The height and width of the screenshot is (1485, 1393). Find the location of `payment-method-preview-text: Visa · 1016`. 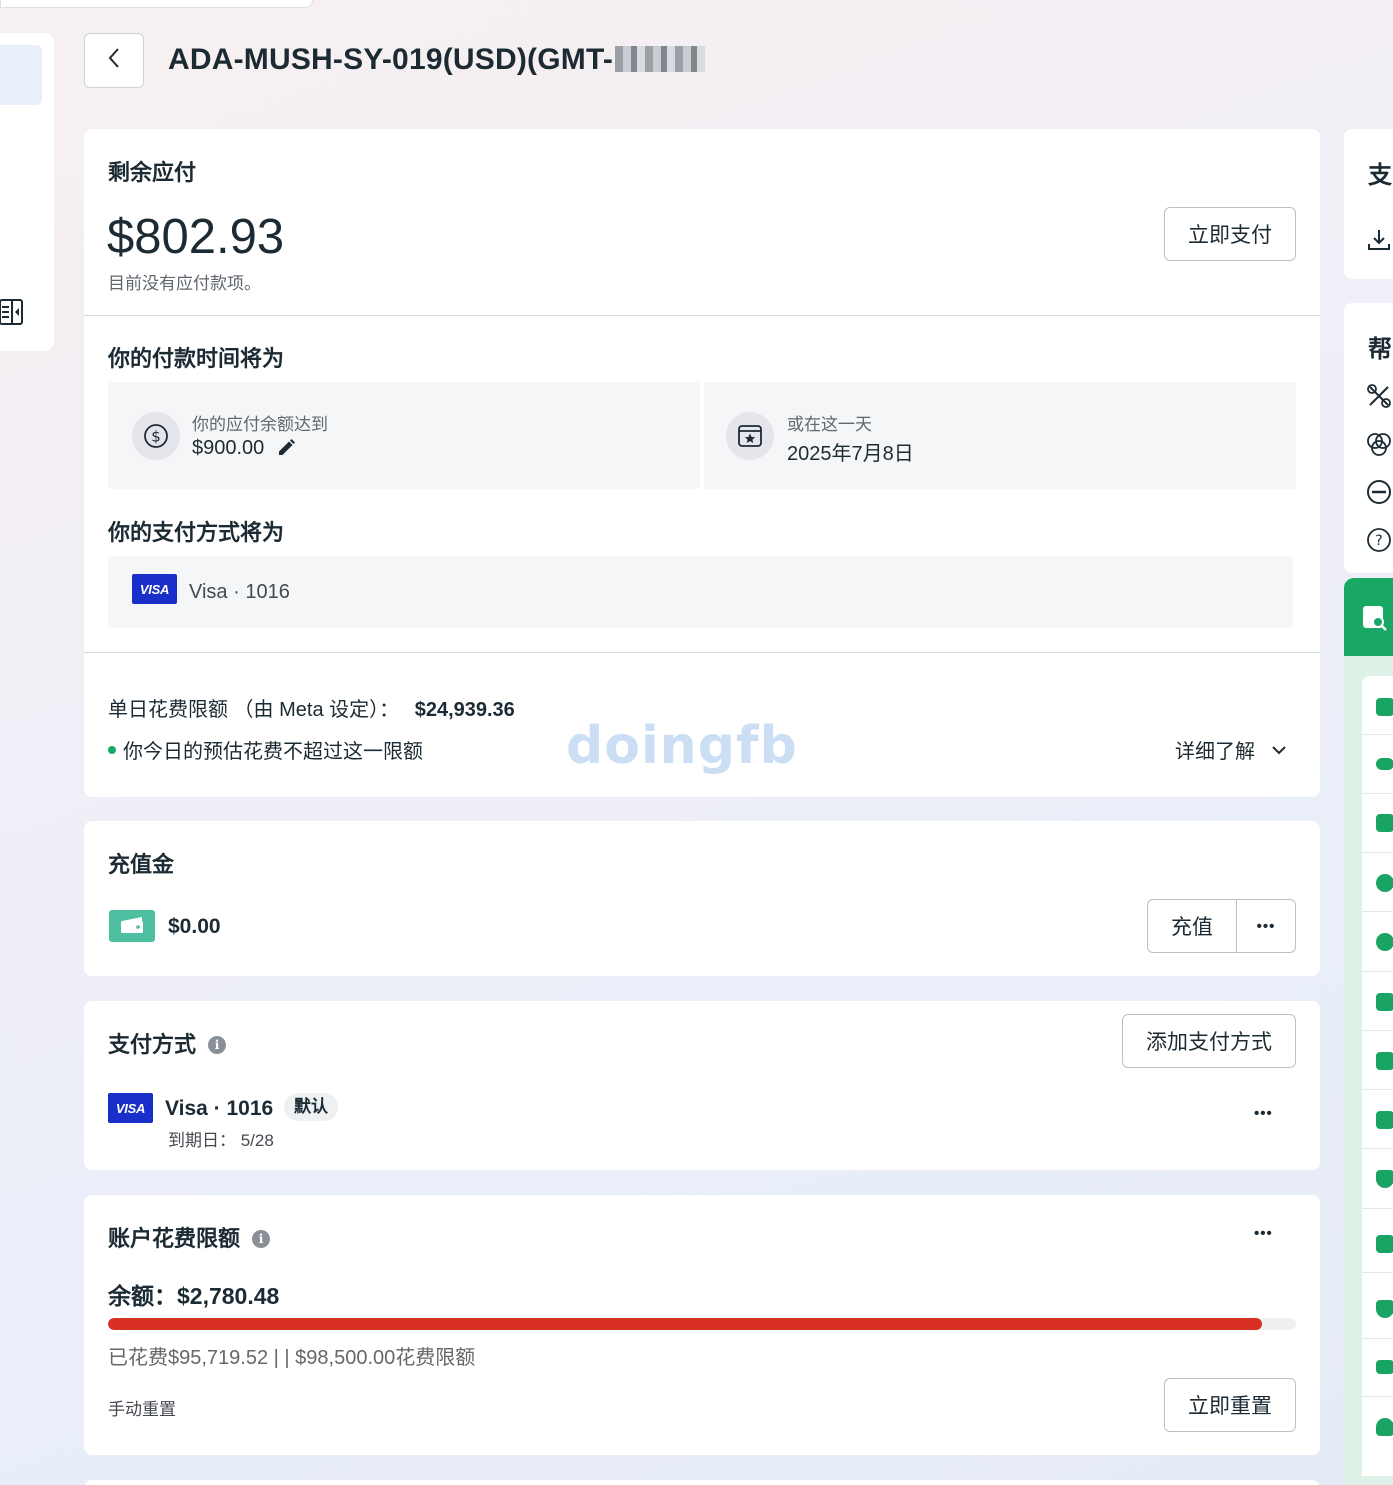

payment-method-preview-text: Visa · 1016 is located at coordinates (239, 592).